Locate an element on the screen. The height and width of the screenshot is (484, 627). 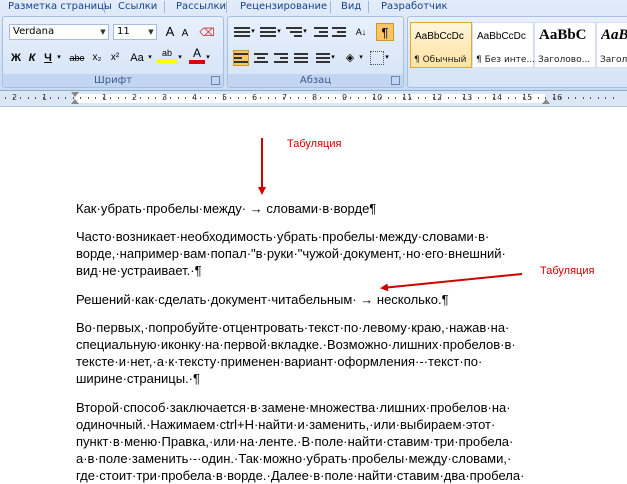
annotation-arrows is located at coordinates (390, 215).